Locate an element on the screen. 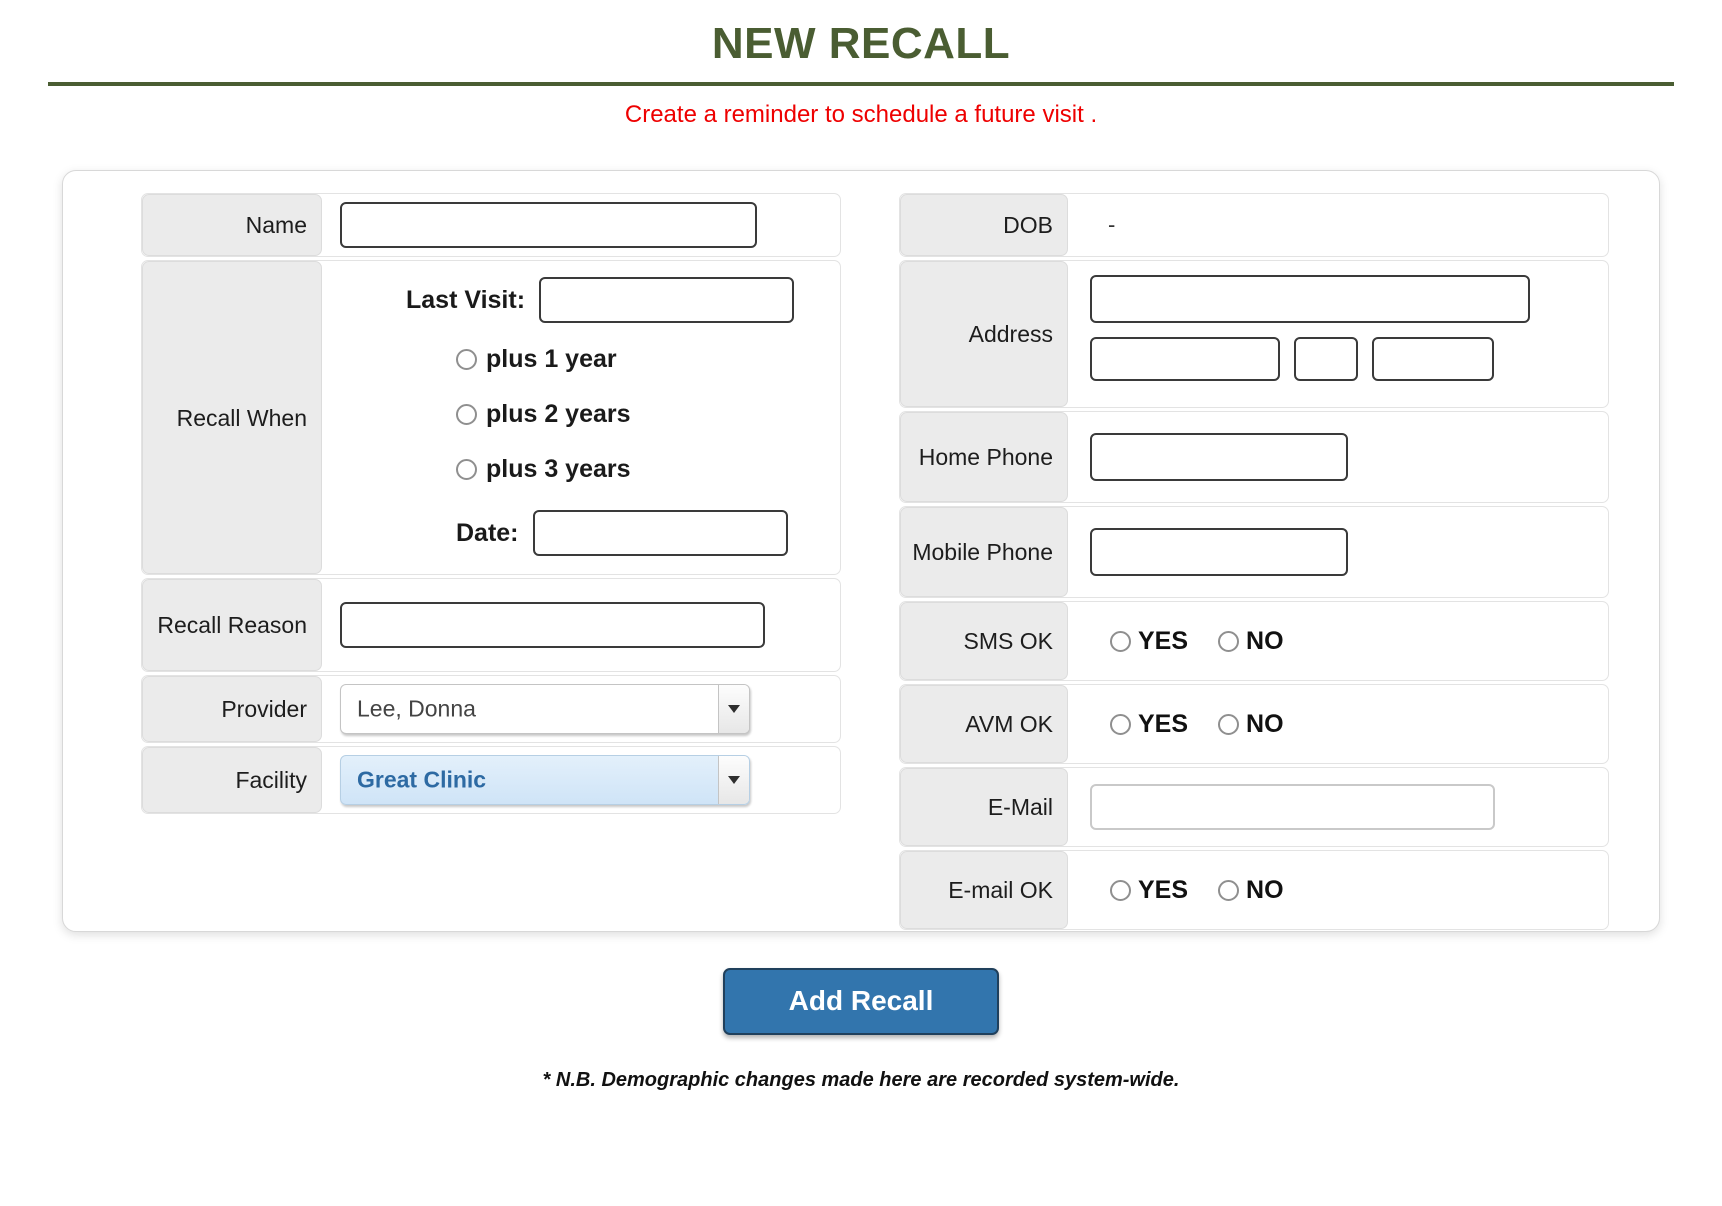 The width and height of the screenshot is (1722, 1206). dob-value: - is located at coordinates (1112, 225).